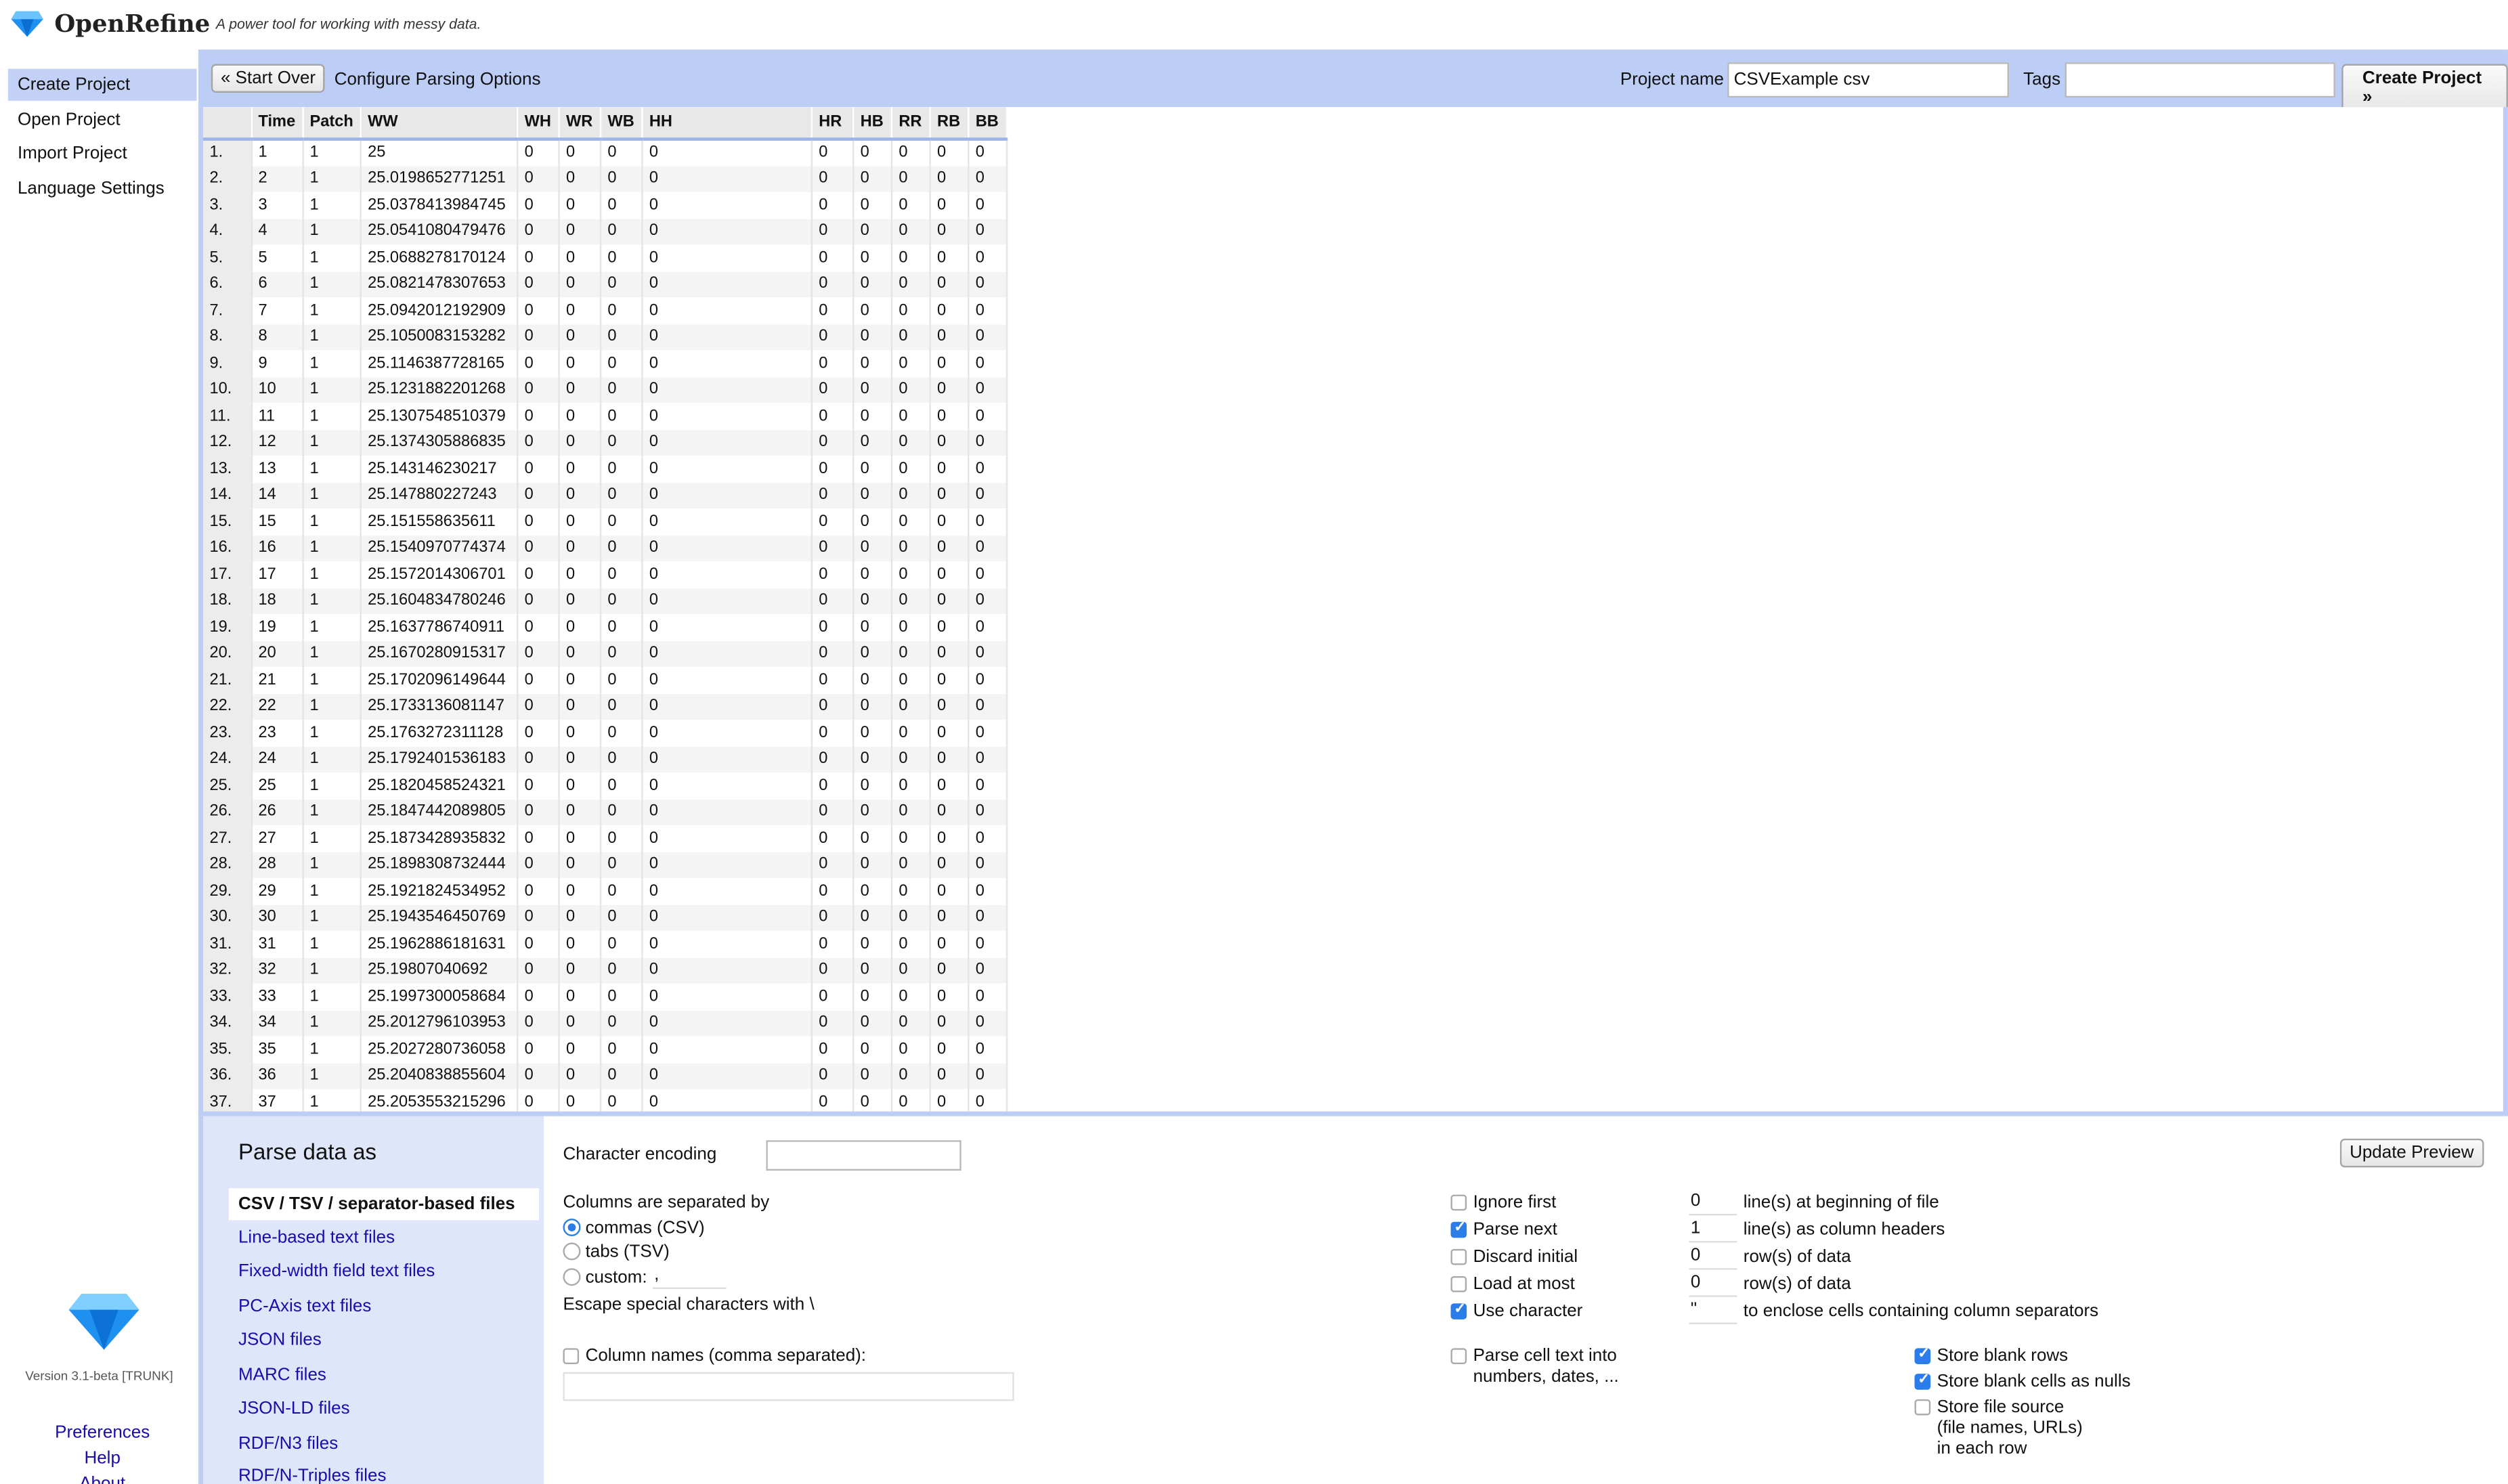 This screenshot has width=2508, height=1484. What do you see at coordinates (571, 1356) in the screenshot?
I see `column-names-checkbox` at bounding box center [571, 1356].